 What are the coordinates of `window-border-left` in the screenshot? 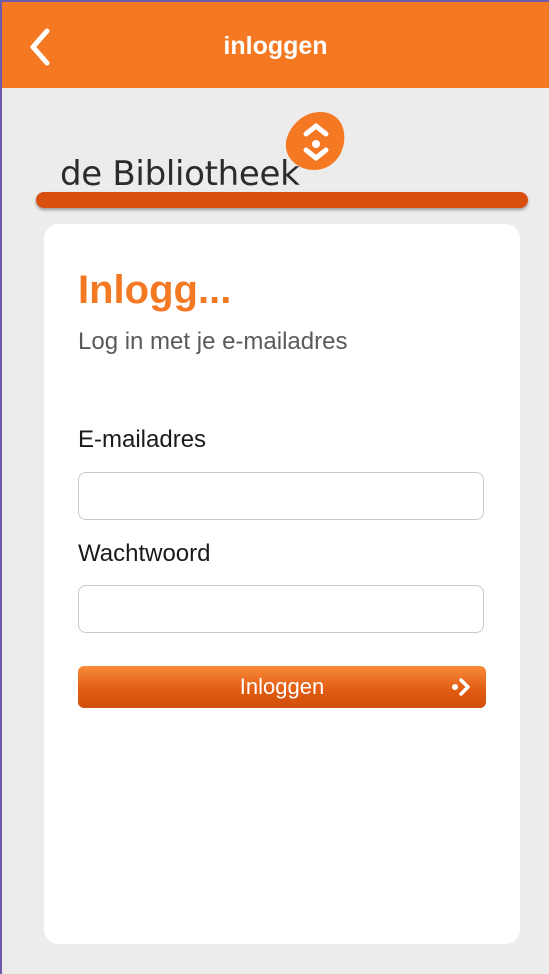 It's located at (1, 487).